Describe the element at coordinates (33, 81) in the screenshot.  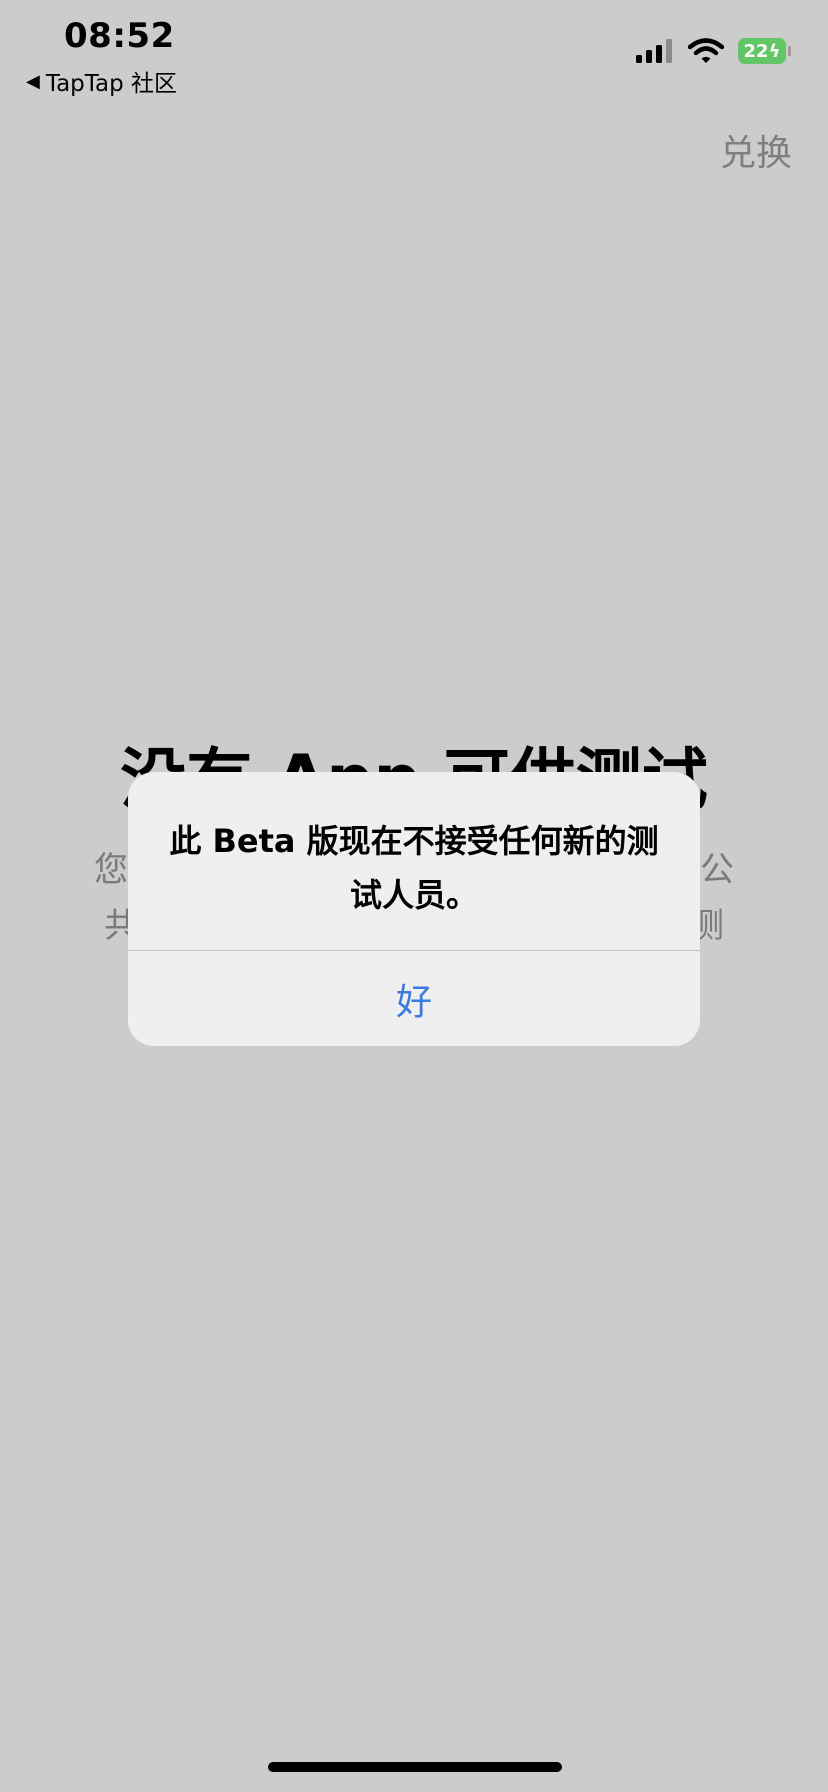
I see `back-arrow-icon: ◀` at that location.